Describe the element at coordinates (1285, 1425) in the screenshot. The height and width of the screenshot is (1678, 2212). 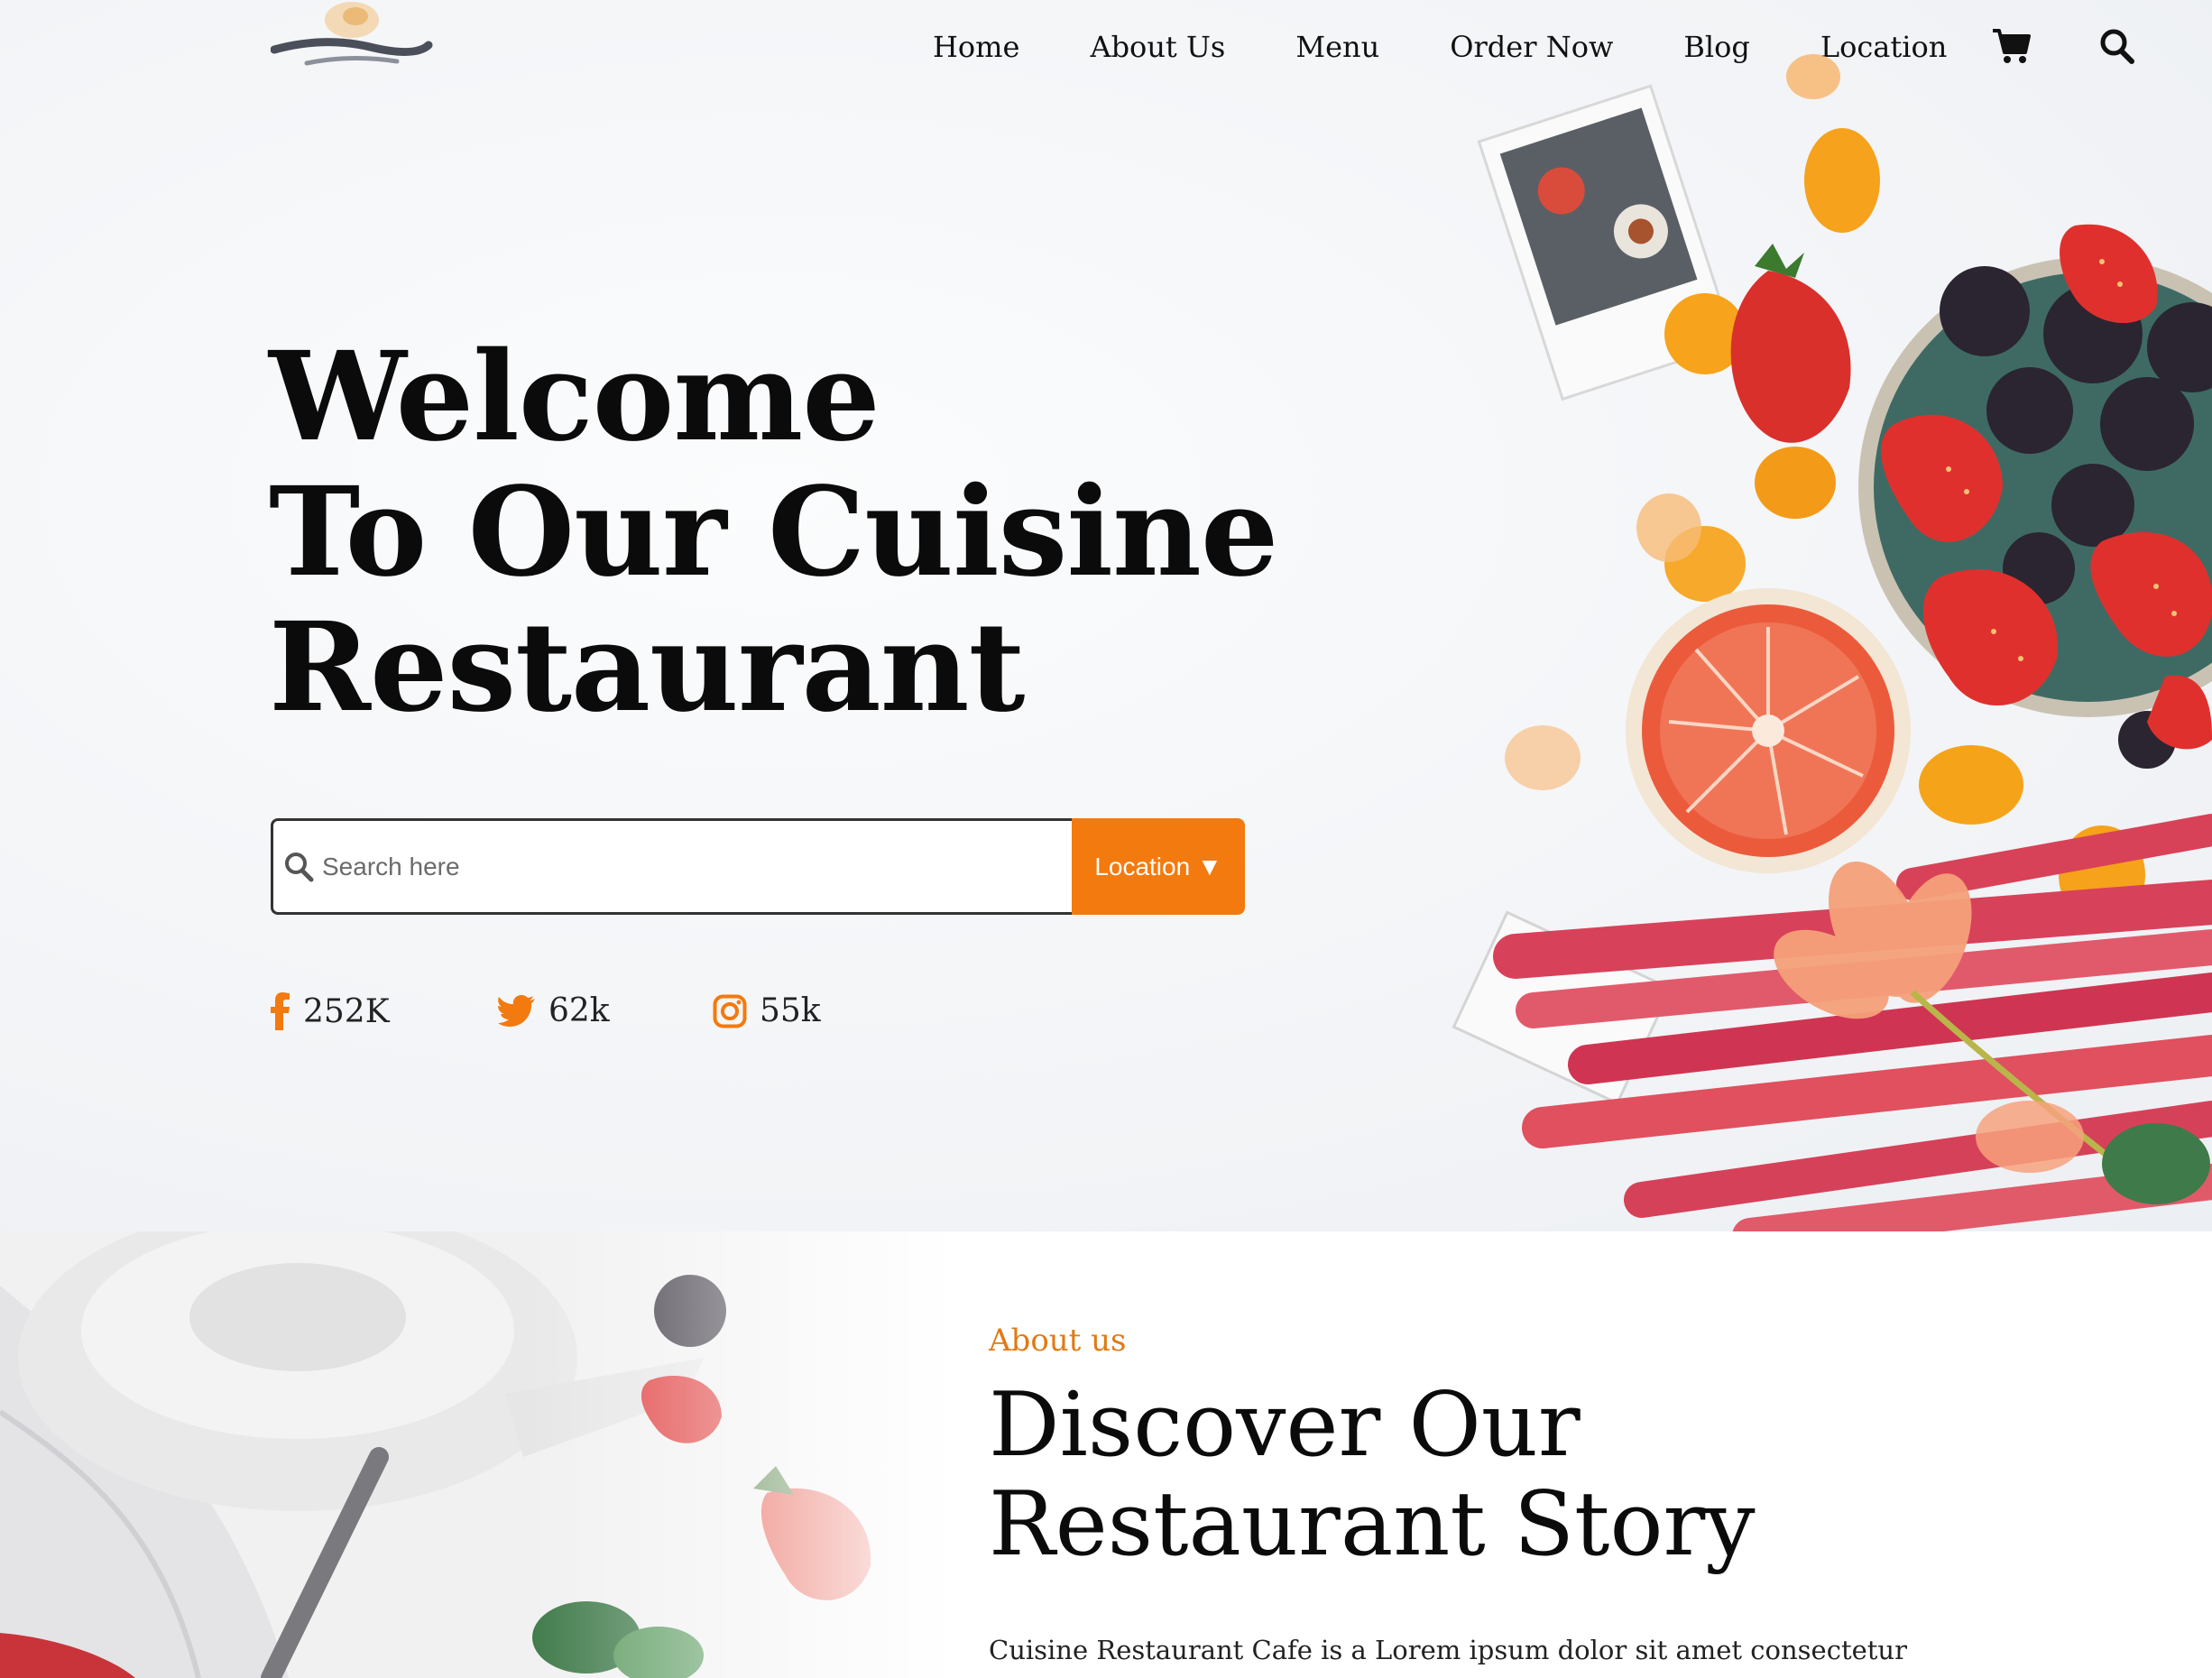
I see `about-title-line-1: Discover Our` at that location.